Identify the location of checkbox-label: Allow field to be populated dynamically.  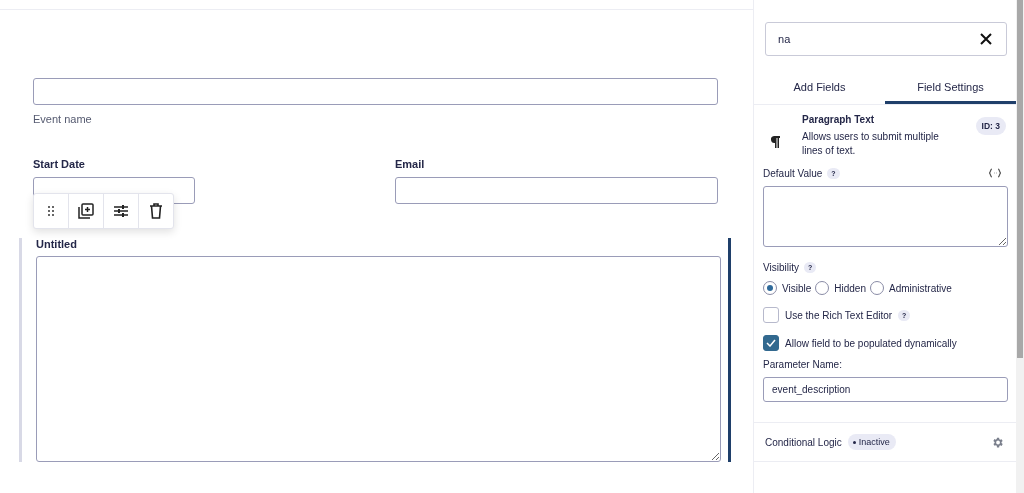
(871, 343).